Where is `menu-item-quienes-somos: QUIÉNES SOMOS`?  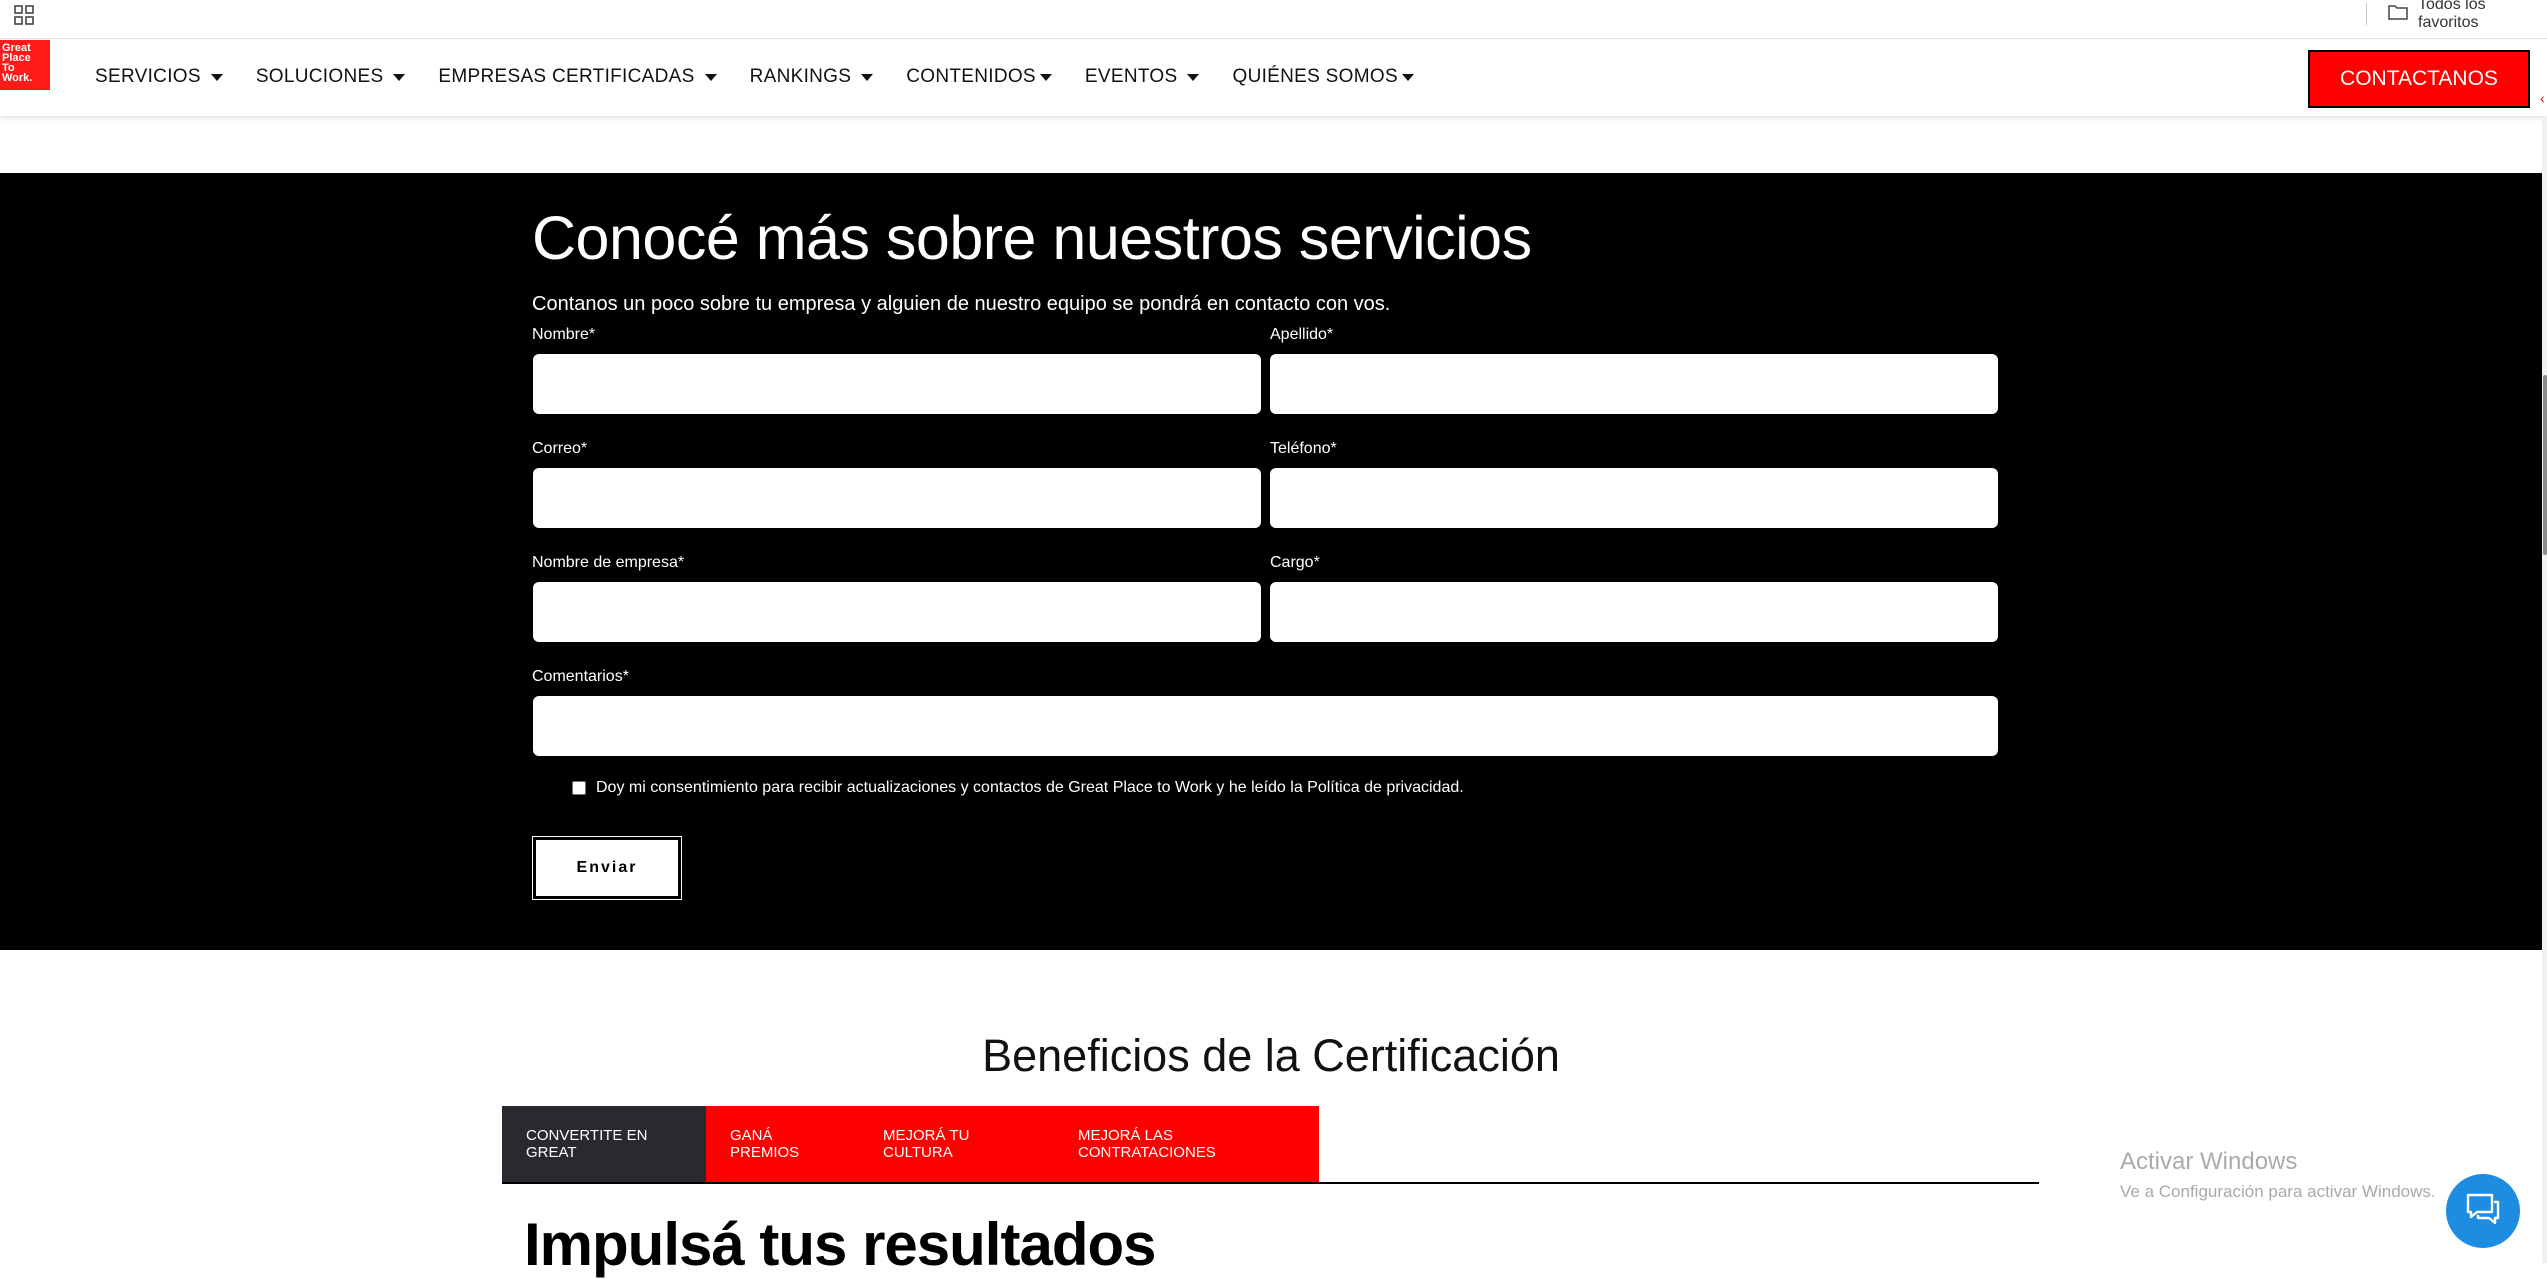 menu-item-quienes-somos: QUIÉNES SOMOS is located at coordinates (1323, 77).